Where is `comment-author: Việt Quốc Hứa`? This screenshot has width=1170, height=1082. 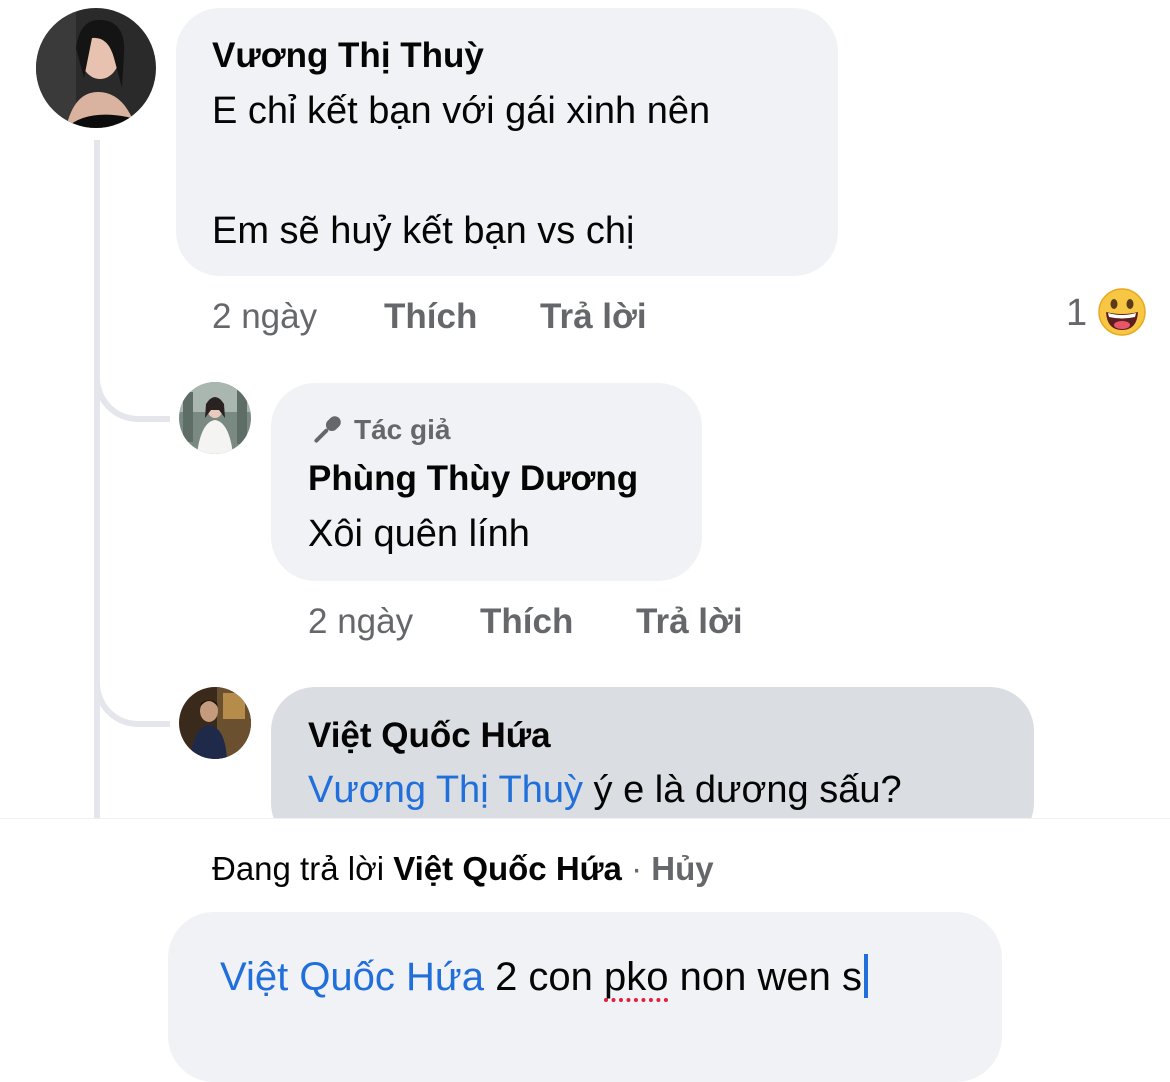 comment-author: Việt Quốc Hứa is located at coordinates (429, 736).